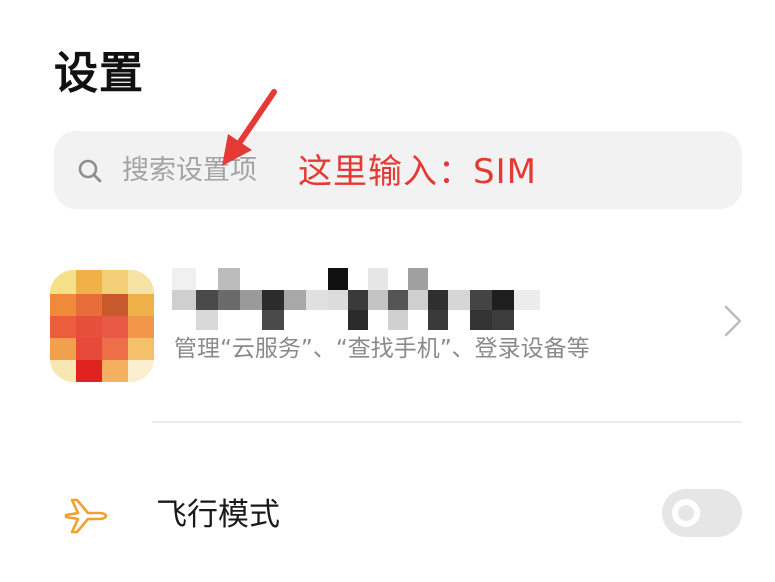 This screenshot has width=775, height=582. I want to click on airplane-icon, so click(86, 516).